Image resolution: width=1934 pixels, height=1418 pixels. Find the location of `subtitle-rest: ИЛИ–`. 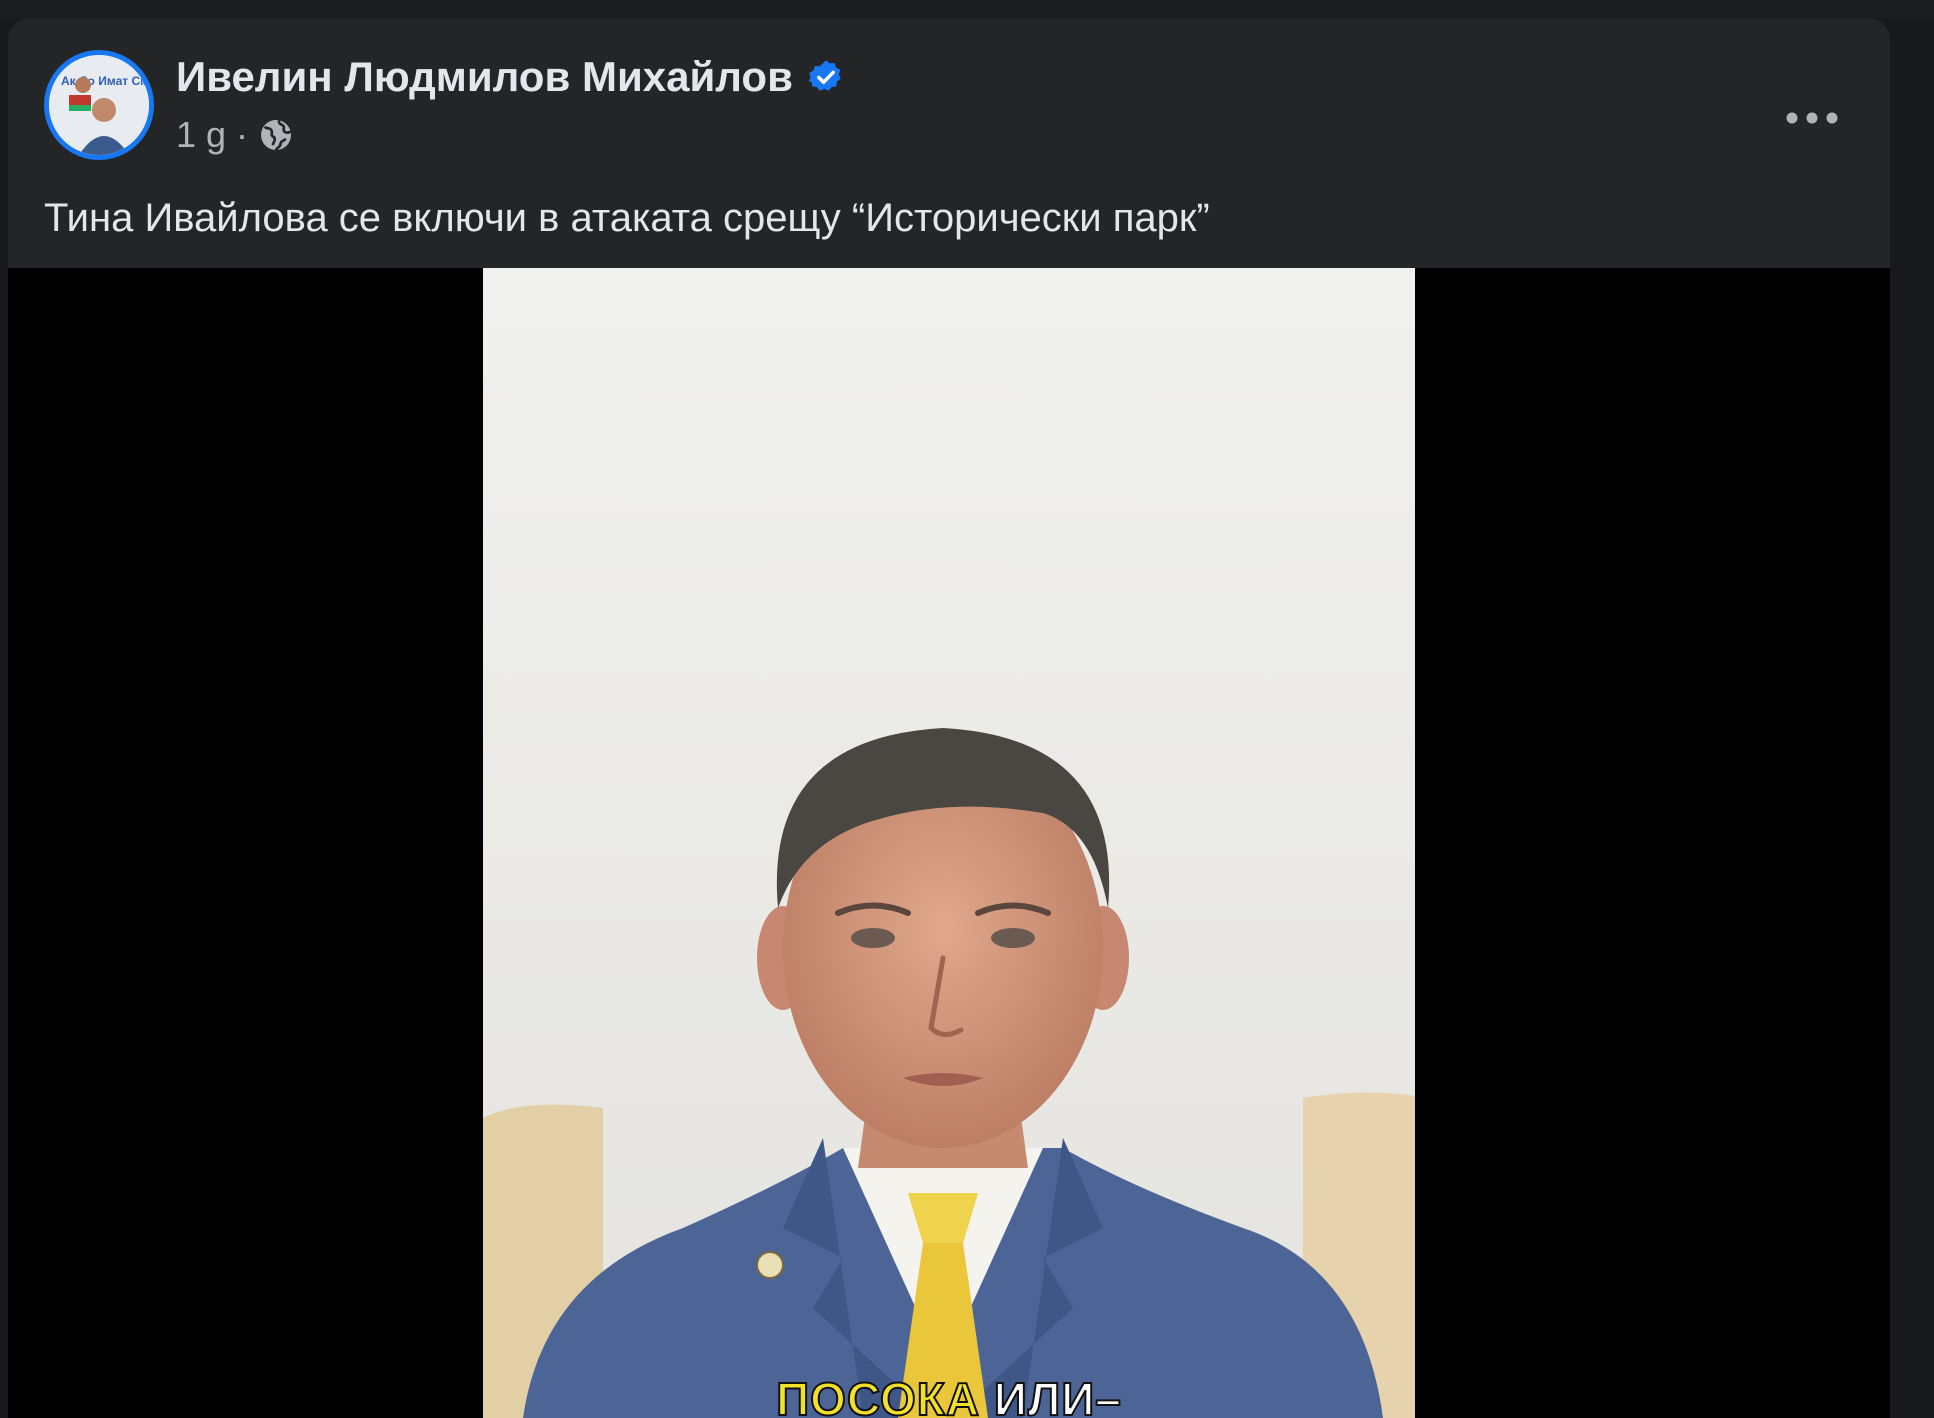

subtitle-rest: ИЛИ– is located at coordinates (1051, 1395).